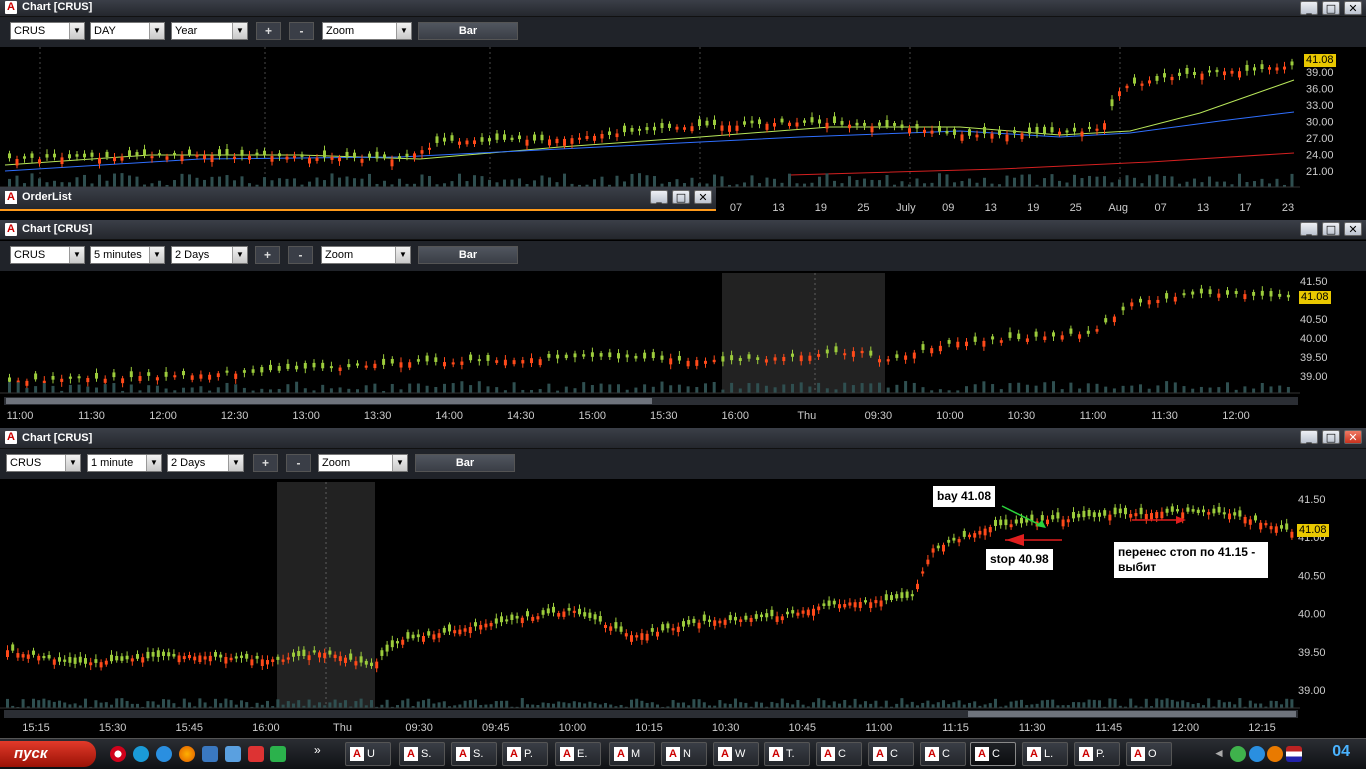 The width and height of the screenshot is (1366, 769). I want to click on excel-icon, so click(233, 754).